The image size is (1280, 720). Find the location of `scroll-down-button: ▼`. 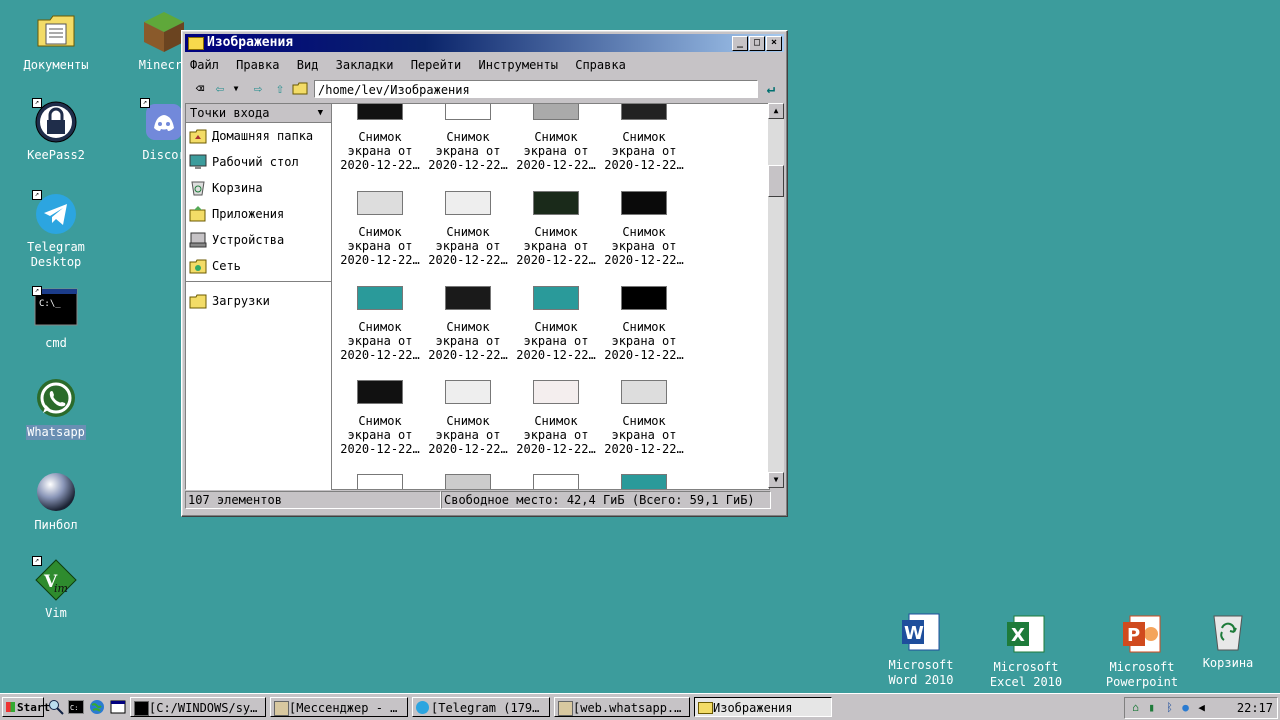

scroll-down-button: ▼ is located at coordinates (776, 480).